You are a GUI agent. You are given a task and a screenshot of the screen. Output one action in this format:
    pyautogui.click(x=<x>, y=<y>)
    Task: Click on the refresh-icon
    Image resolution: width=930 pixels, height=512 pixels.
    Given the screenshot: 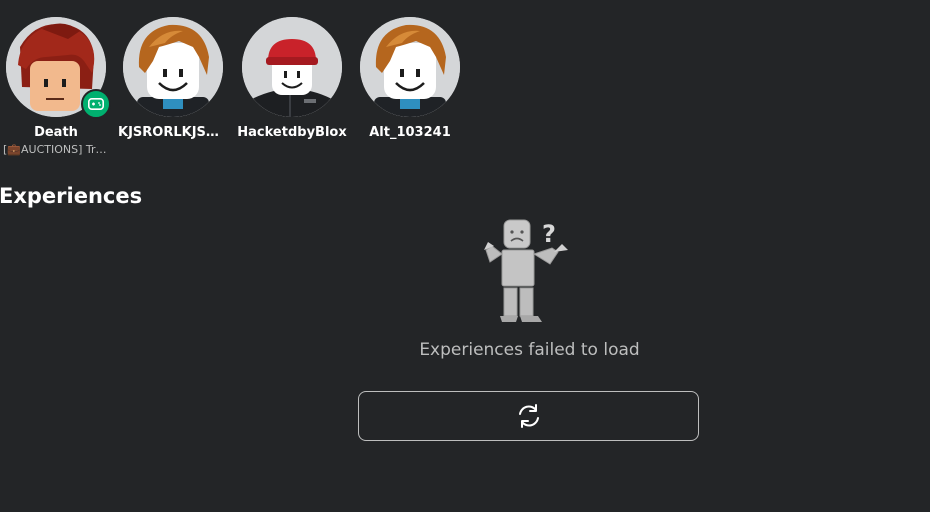 What is the action you would take?
    pyautogui.click(x=528, y=416)
    